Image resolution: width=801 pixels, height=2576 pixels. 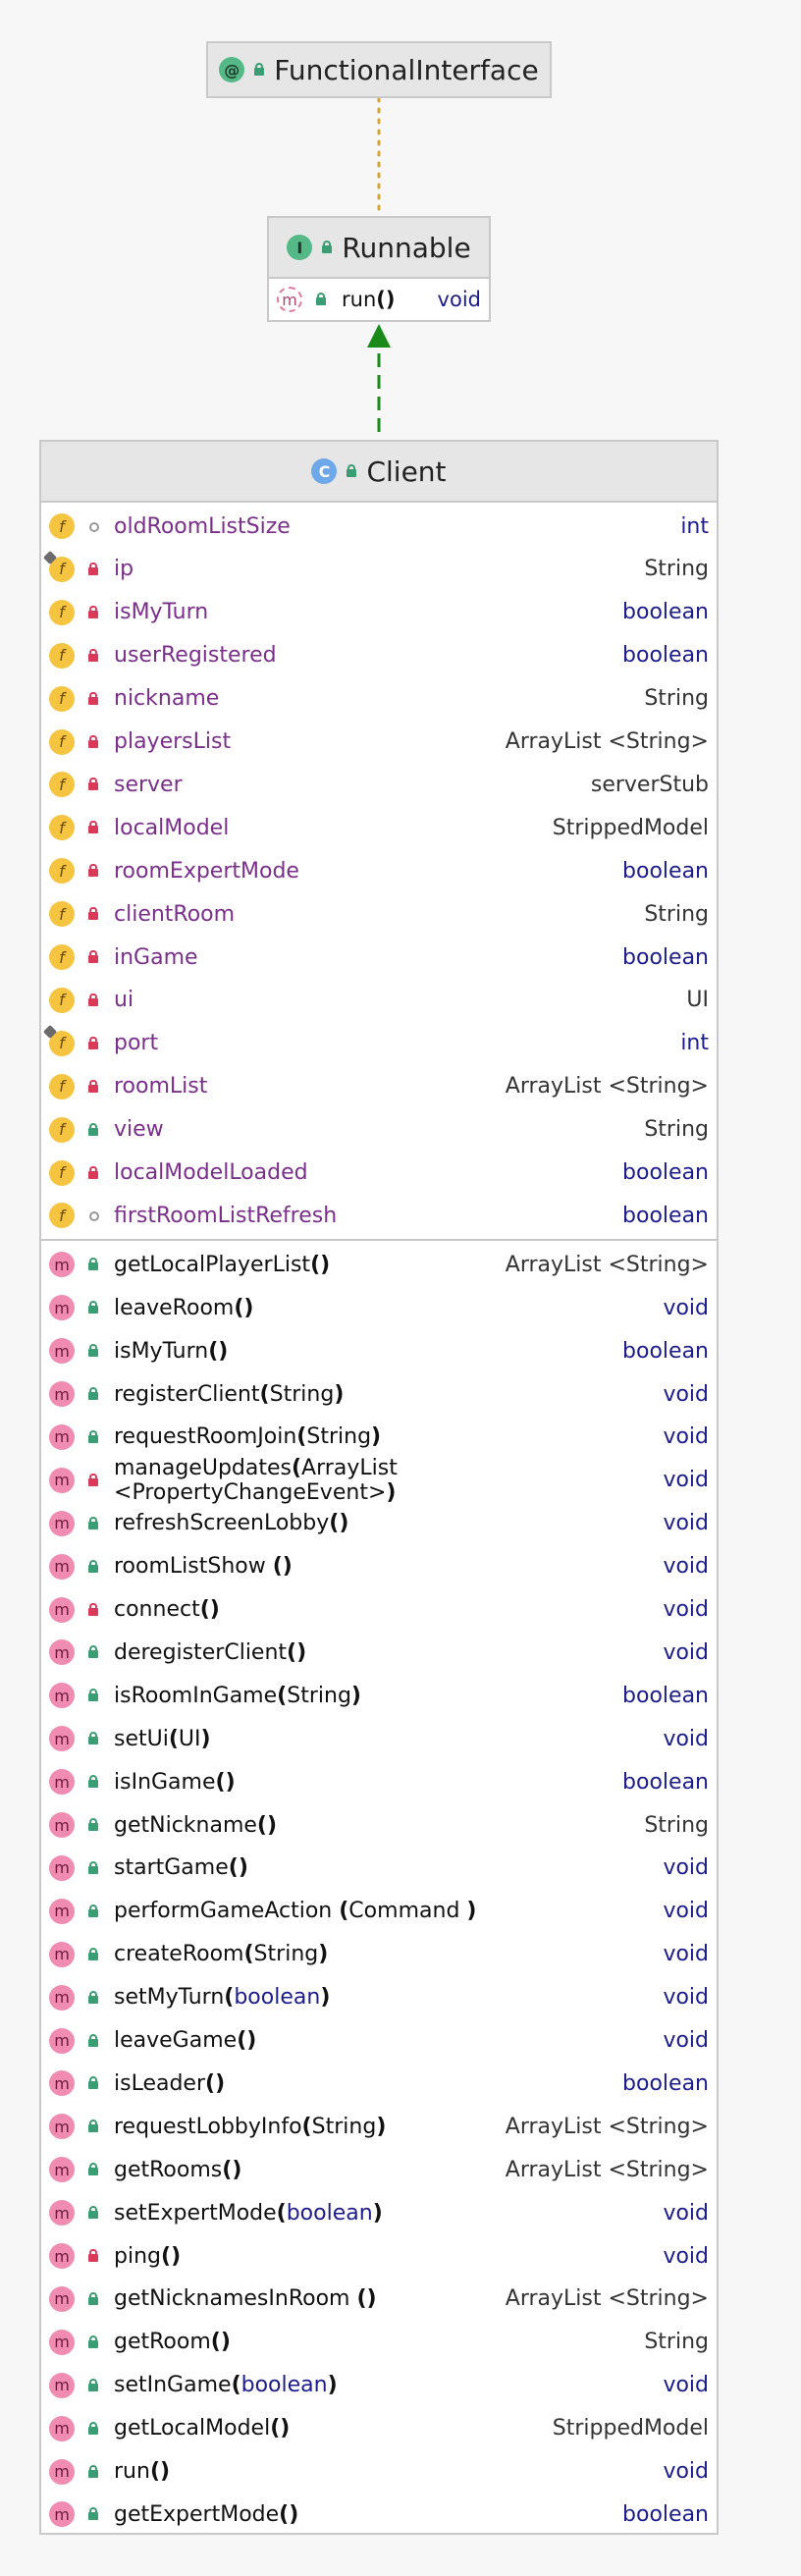 I want to click on field-row: f roomExpertMode boolean, so click(x=379, y=870).